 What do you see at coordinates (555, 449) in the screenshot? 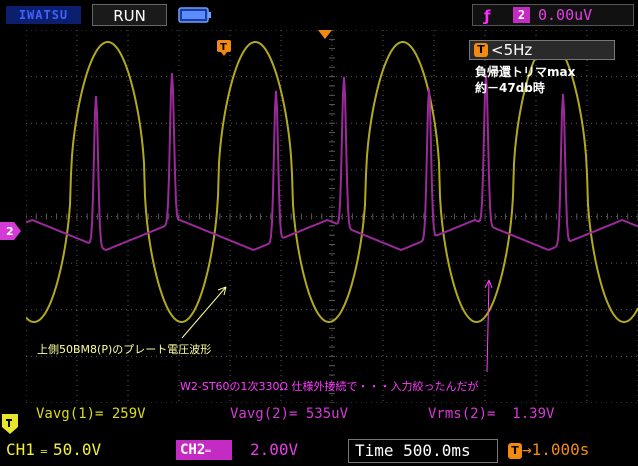
I see `trigger-offset: →1.000s` at bounding box center [555, 449].